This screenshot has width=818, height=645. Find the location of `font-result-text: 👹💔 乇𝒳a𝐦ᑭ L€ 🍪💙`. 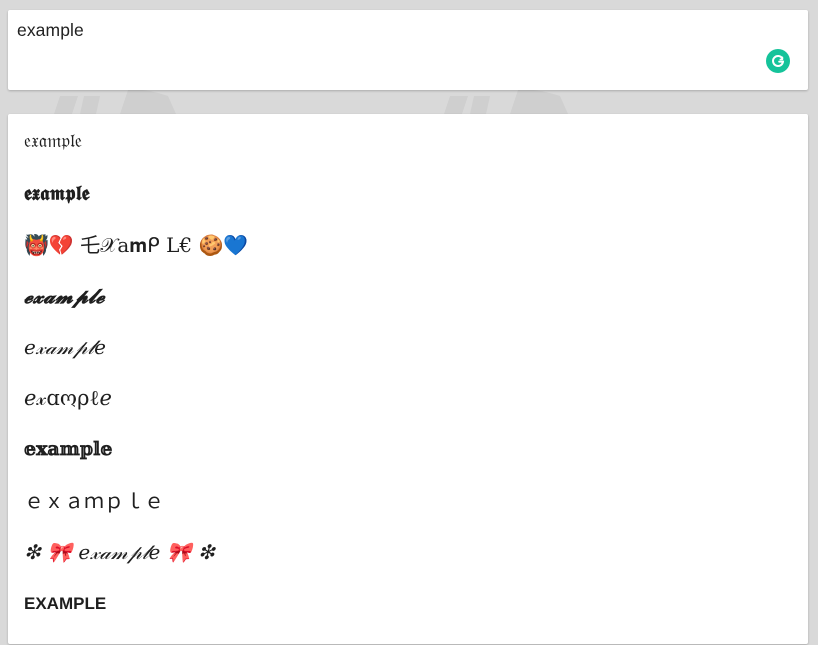

font-result-text: 👹💔 乇𝒳a𝐦ᑭ L€ 🍪💙 is located at coordinates (136, 244).